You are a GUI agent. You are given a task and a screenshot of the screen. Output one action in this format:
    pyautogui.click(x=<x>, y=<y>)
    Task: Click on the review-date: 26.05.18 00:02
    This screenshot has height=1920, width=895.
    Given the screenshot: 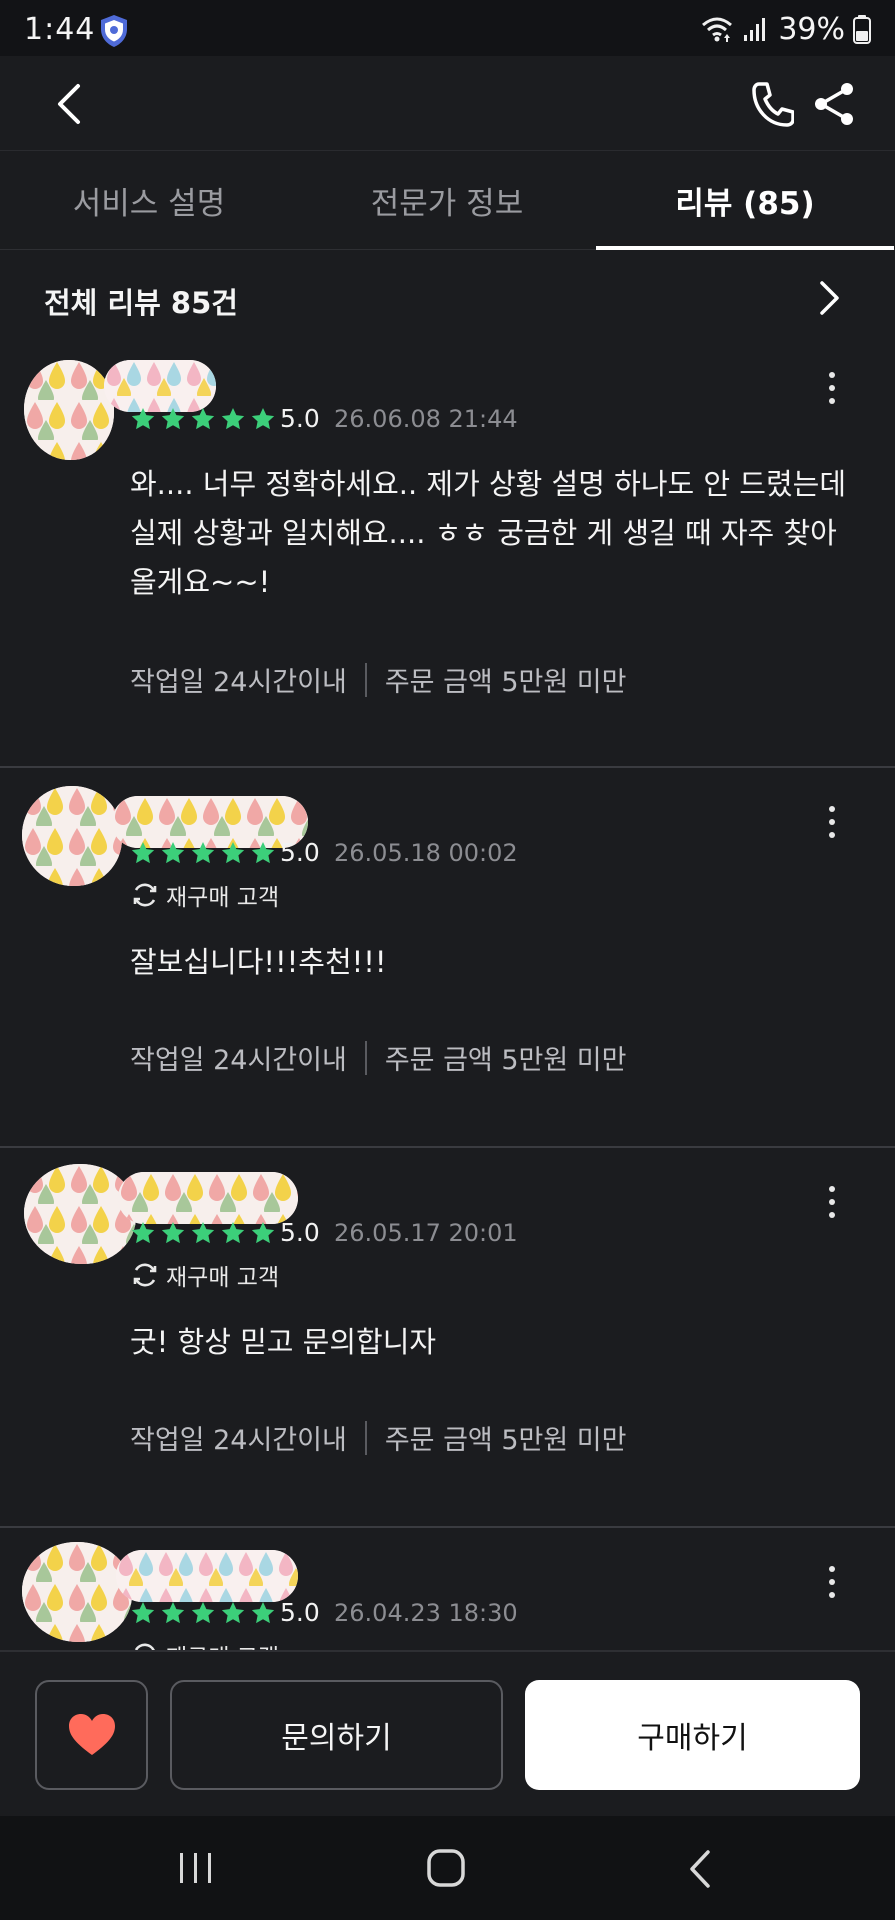 What is the action you would take?
    pyautogui.click(x=426, y=853)
    